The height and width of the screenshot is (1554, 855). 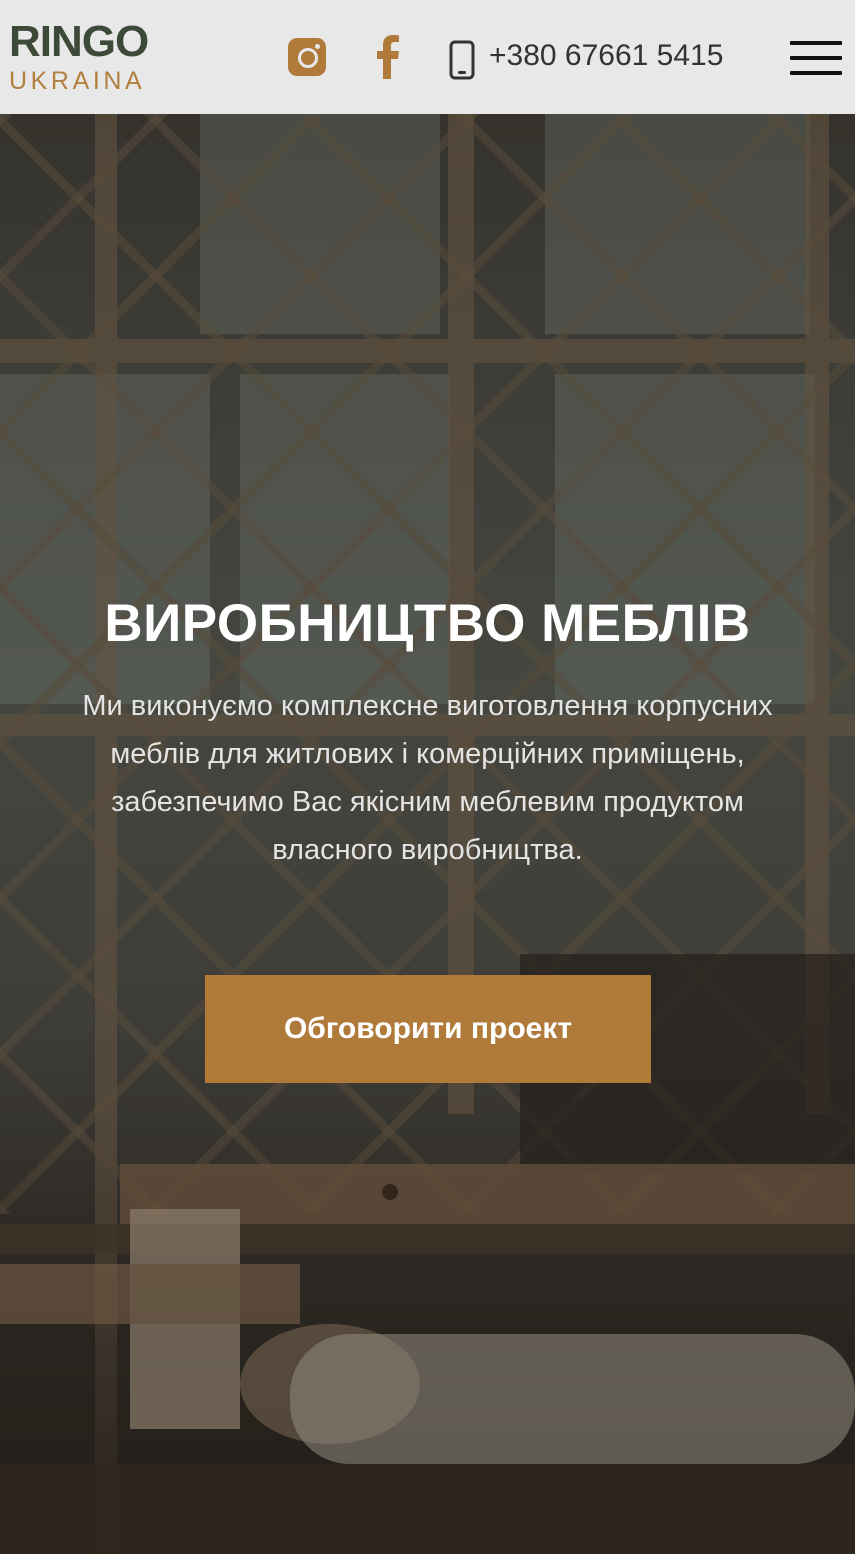 I want to click on discuss-project-button: Обговорити проект, so click(x=428, y=1029).